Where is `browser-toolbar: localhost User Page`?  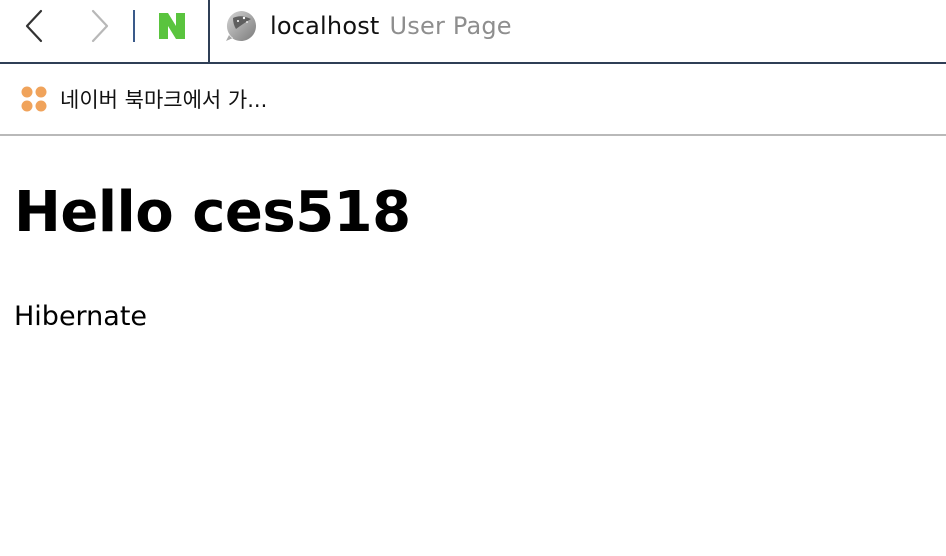 browser-toolbar: localhost User Page is located at coordinates (473, 32).